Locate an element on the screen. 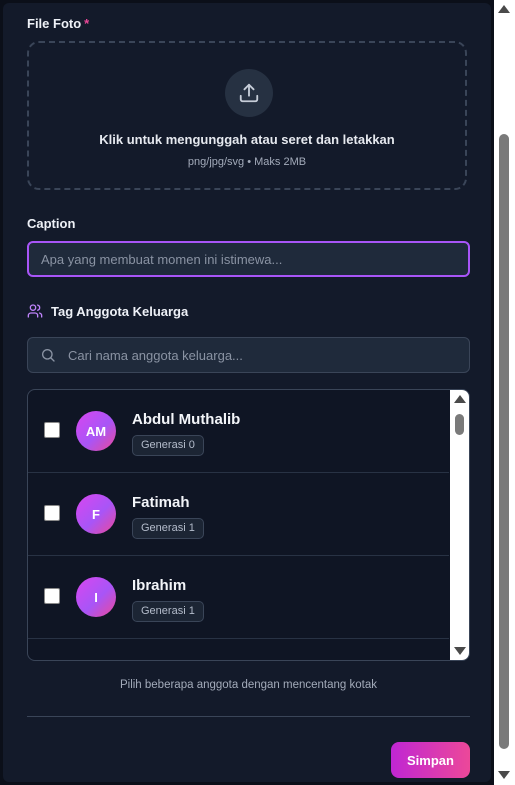 The image size is (515, 785). member-list-scrollbar is located at coordinates (459, 525).